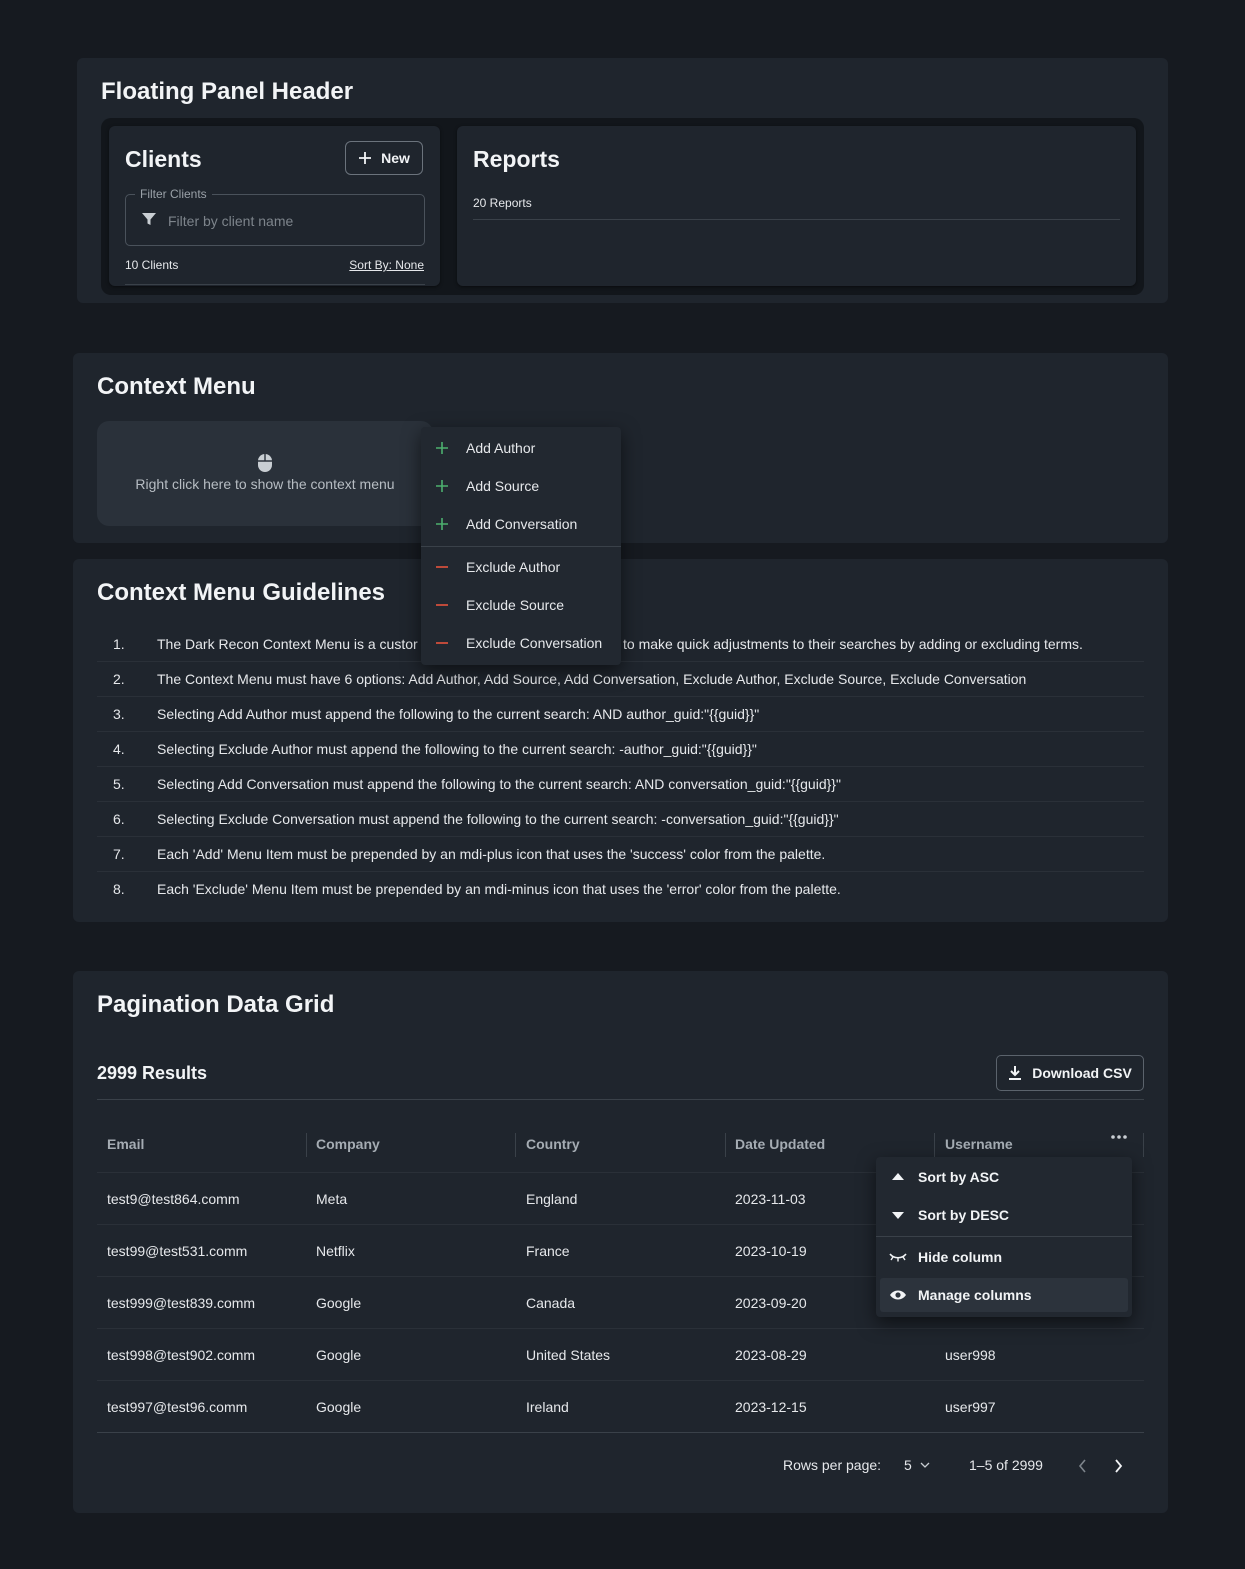 The width and height of the screenshot is (1245, 1569). Describe the element at coordinates (970, 1407) in the screenshot. I see `cell-username: user997` at that location.